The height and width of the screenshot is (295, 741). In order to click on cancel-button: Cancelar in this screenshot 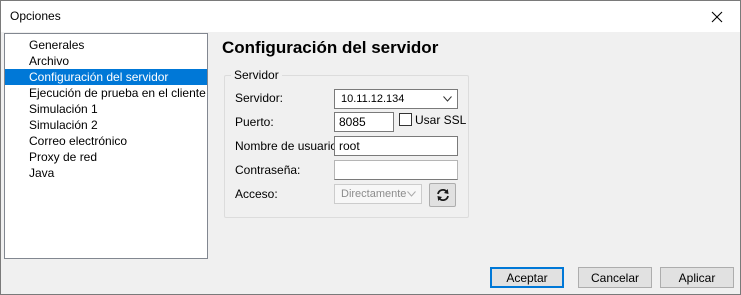, I will do `click(615, 277)`.